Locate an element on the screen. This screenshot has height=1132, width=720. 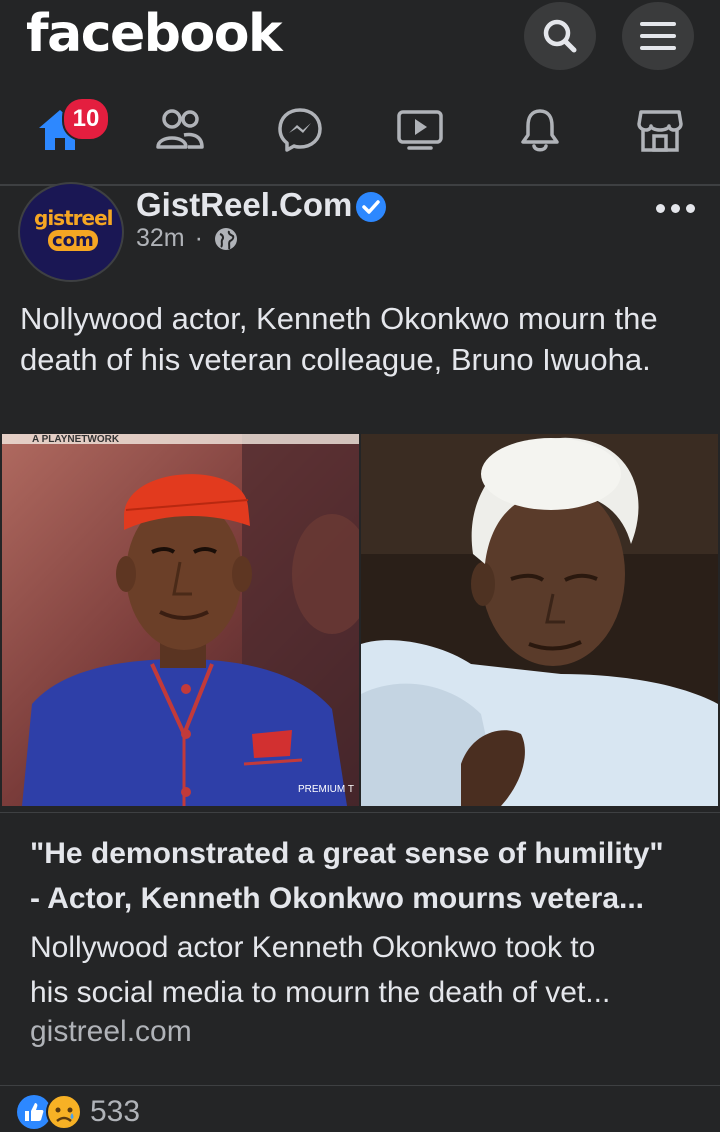
watch-video-icon is located at coordinates (420, 130).